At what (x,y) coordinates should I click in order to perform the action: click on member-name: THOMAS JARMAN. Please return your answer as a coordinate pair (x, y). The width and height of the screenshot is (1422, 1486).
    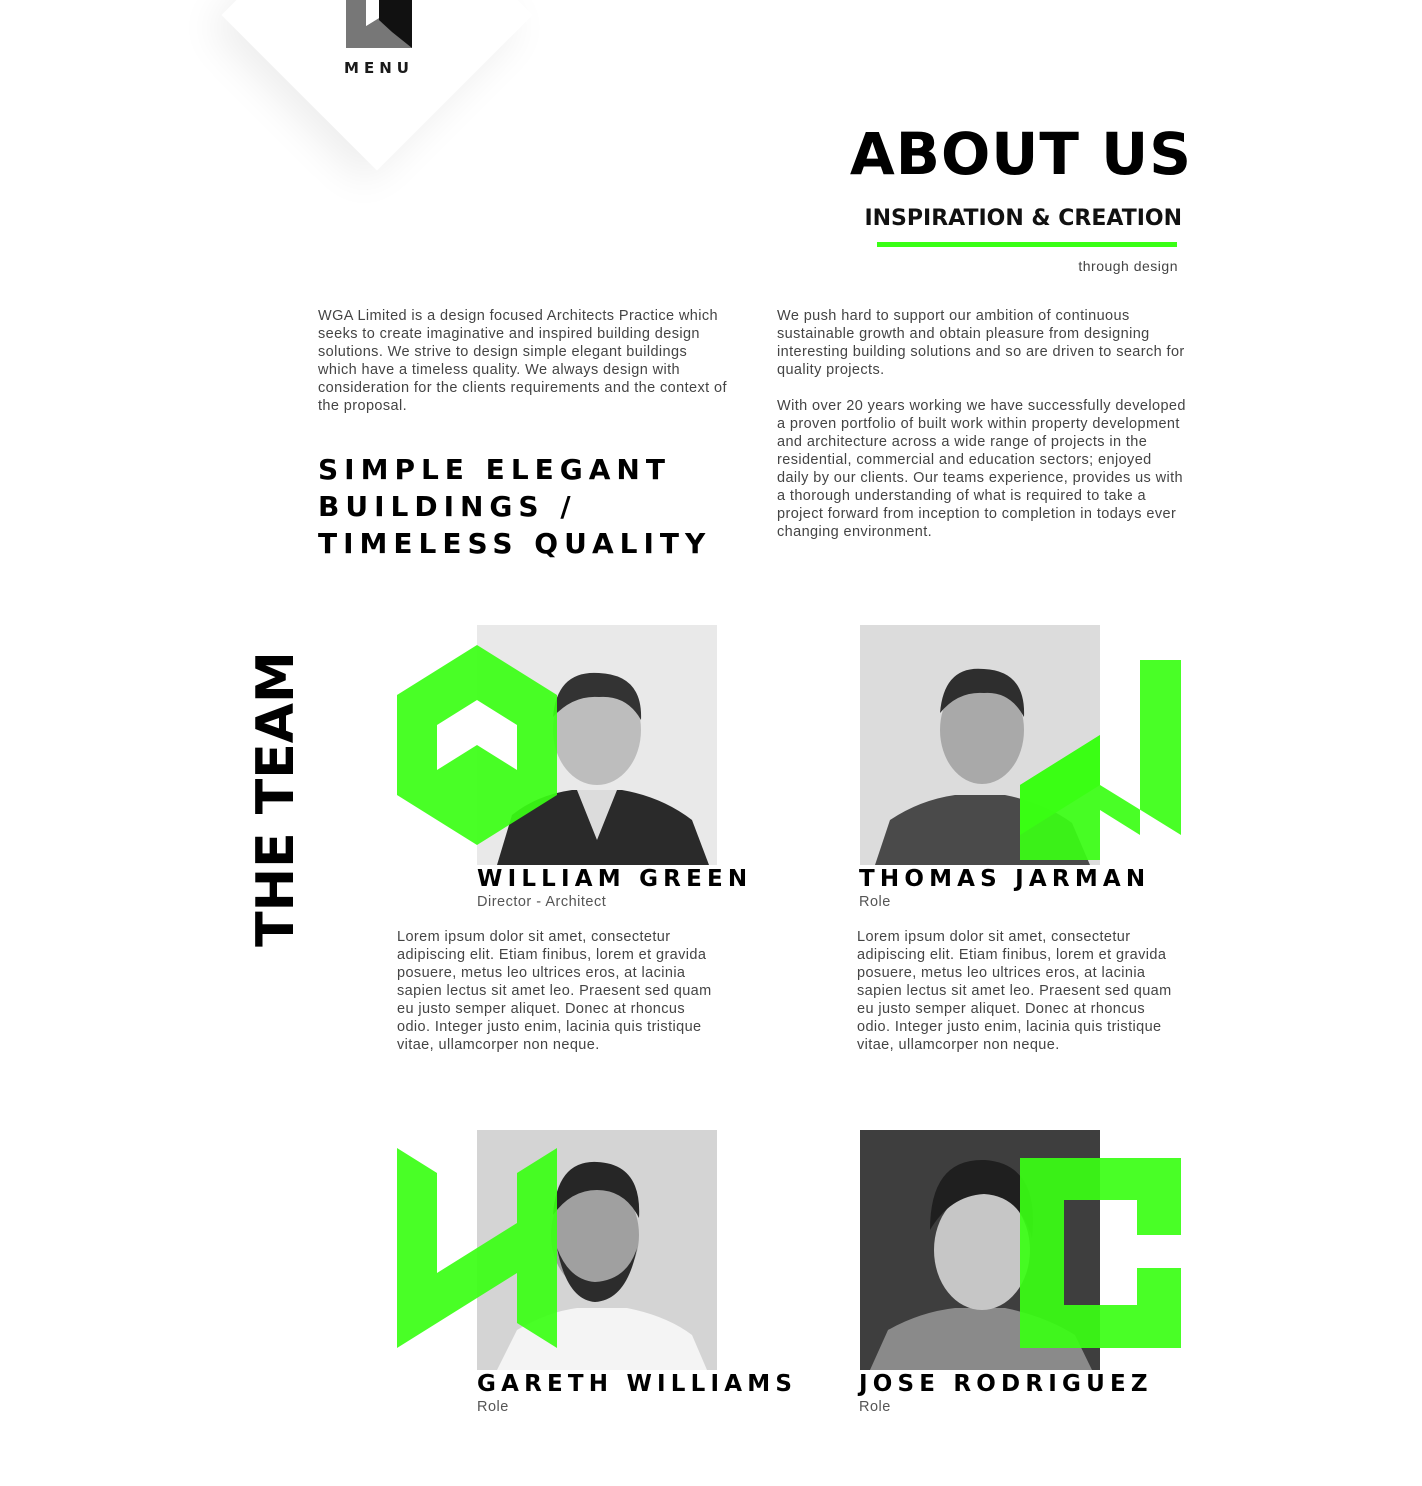
    Looking at the image, I should click on (1005, 879).